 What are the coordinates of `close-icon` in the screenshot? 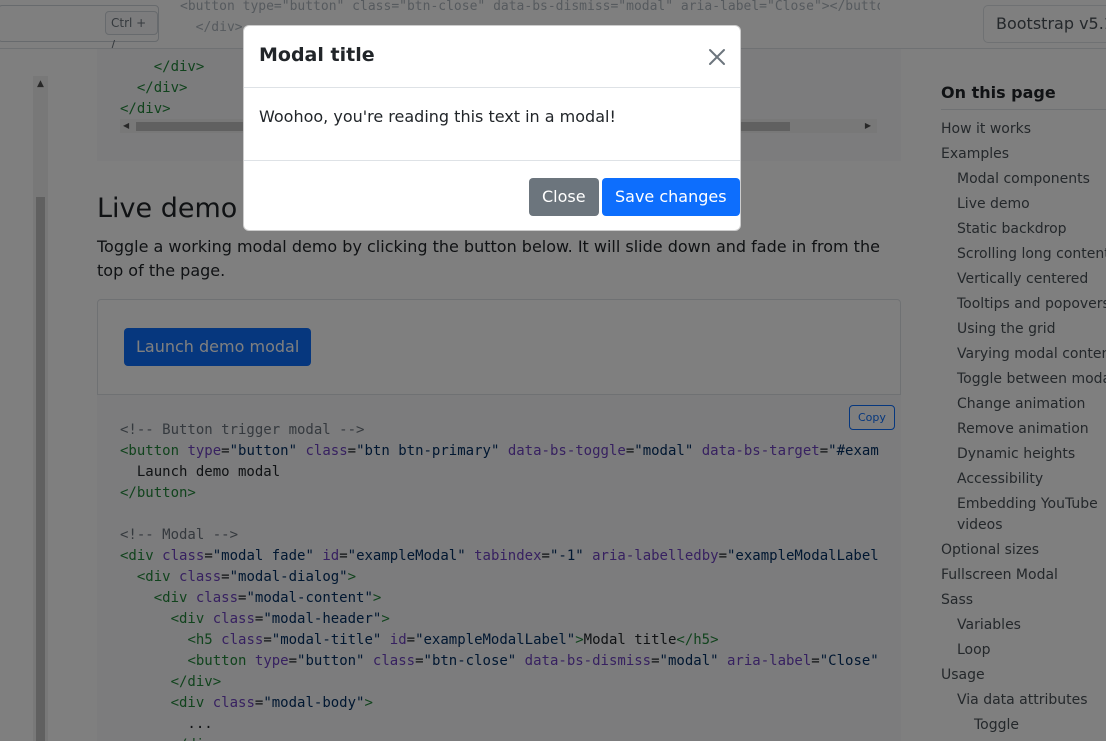 It's located at (717, 57).